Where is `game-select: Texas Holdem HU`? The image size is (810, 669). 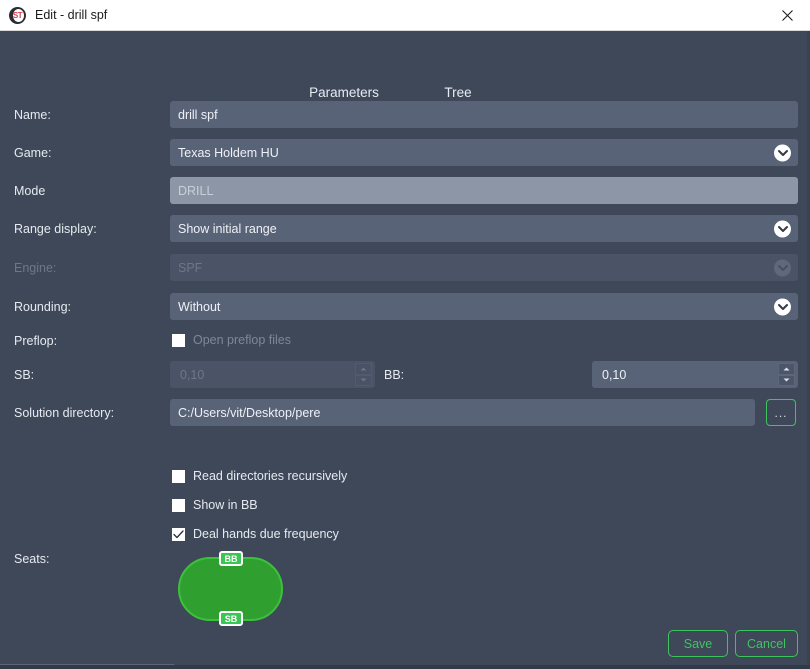 game-select: Texas Holdem HU is located at coordinates (484, 152).